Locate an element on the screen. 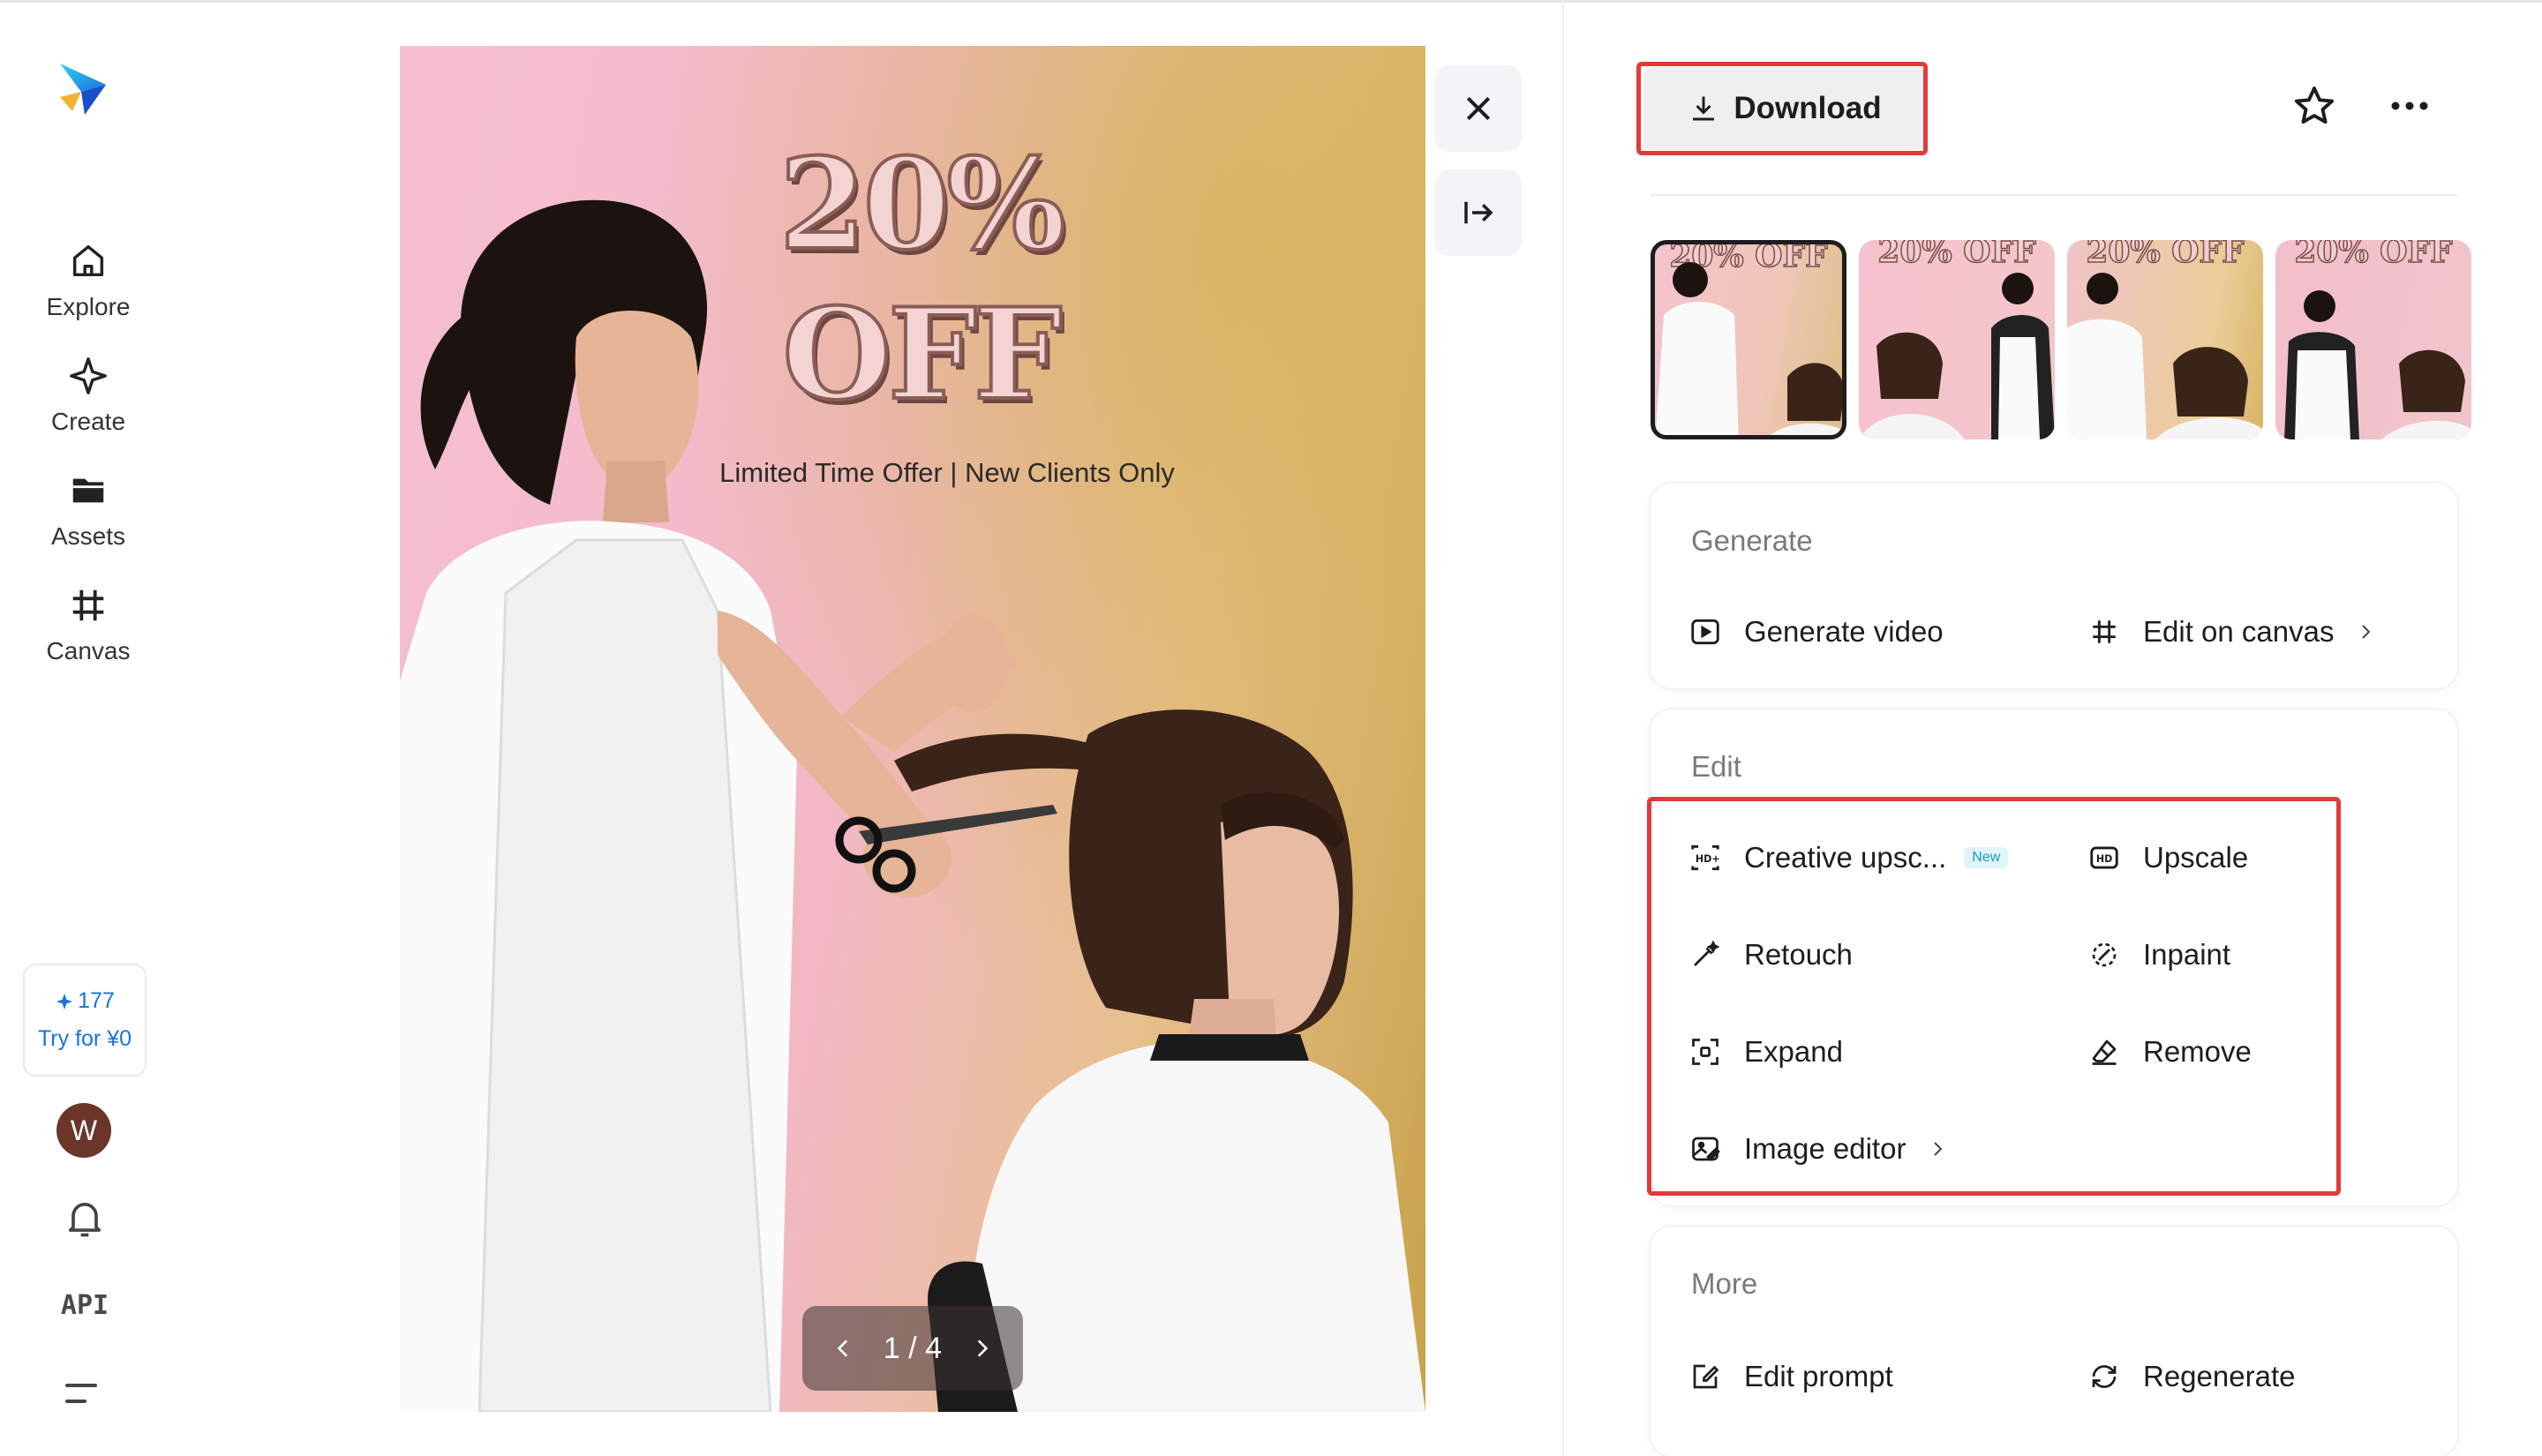 Image resolution: width=2542 pixels, height=1456 pixels. generate-title: Generate is located at coordinates (1752, 540).